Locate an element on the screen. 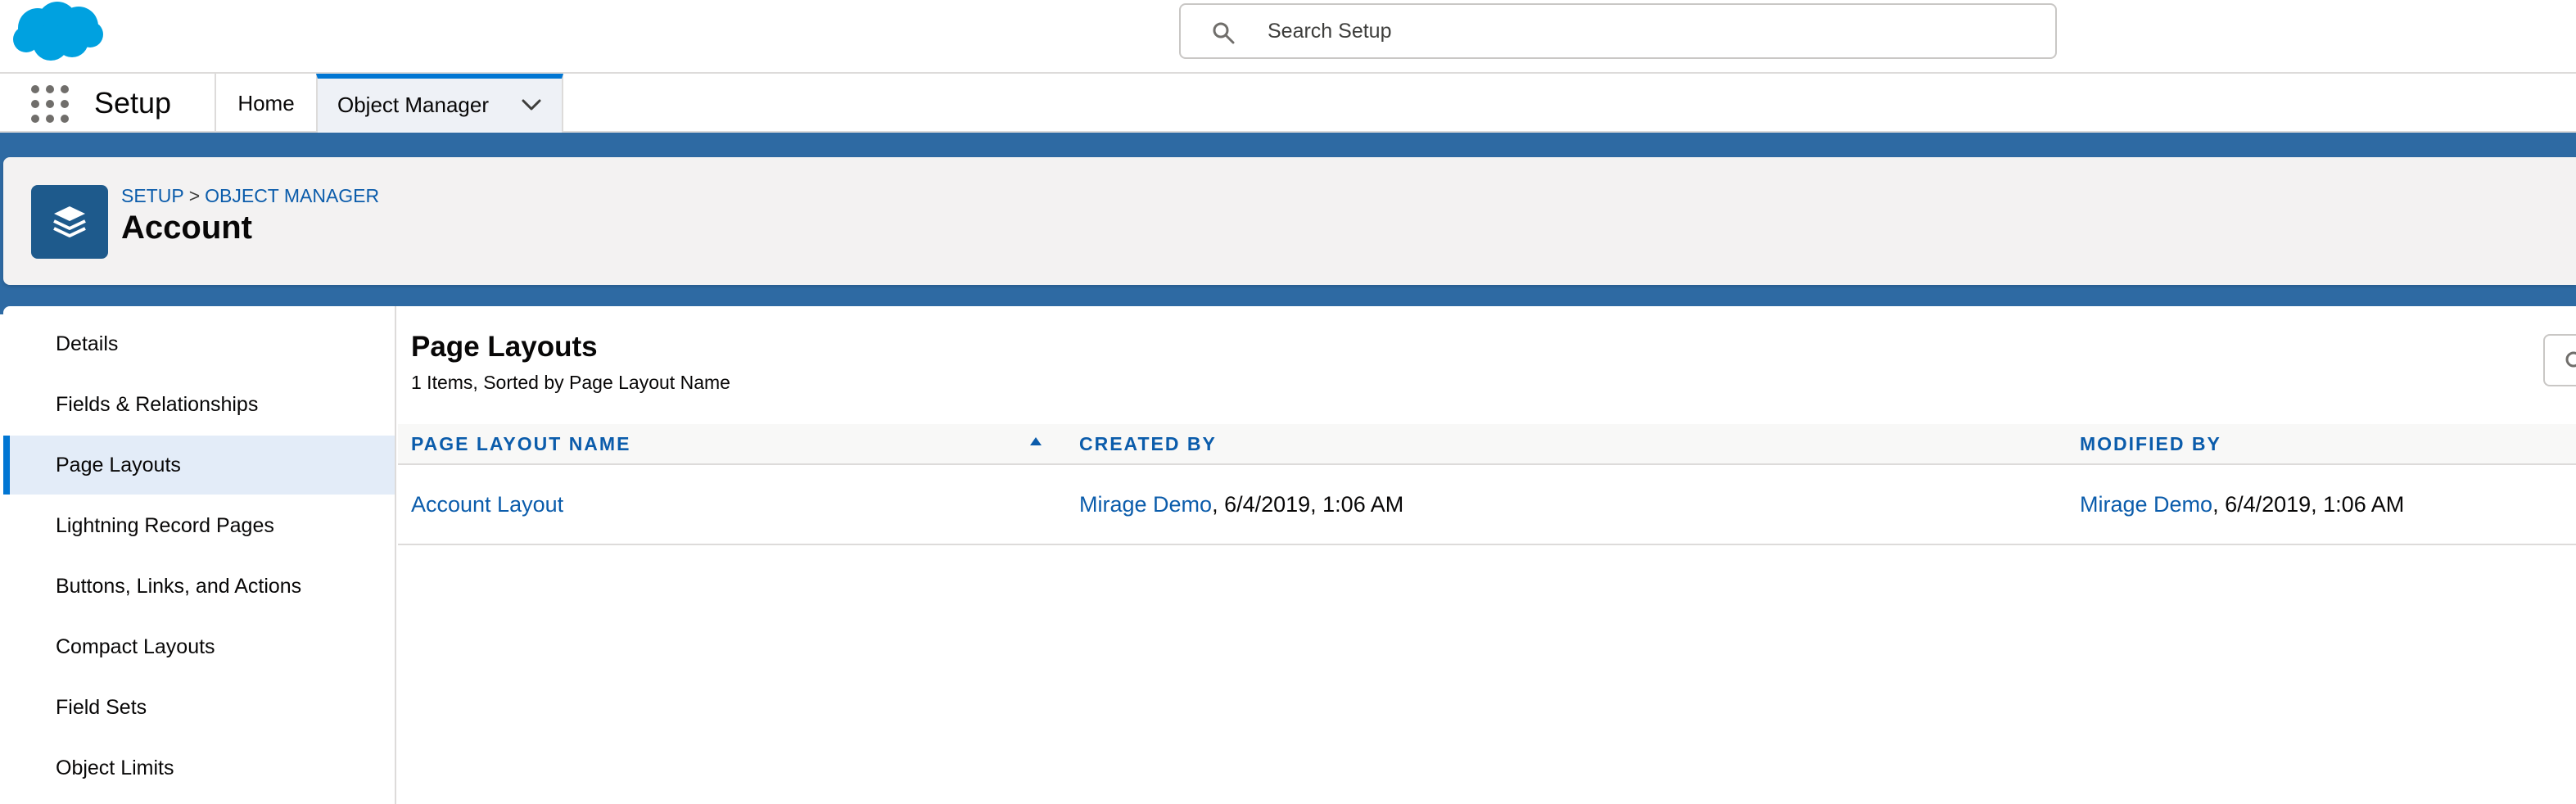 This screenshot has height=804, width=2576. global-search-input: Search Setup is located at coordinates (1618, 31).